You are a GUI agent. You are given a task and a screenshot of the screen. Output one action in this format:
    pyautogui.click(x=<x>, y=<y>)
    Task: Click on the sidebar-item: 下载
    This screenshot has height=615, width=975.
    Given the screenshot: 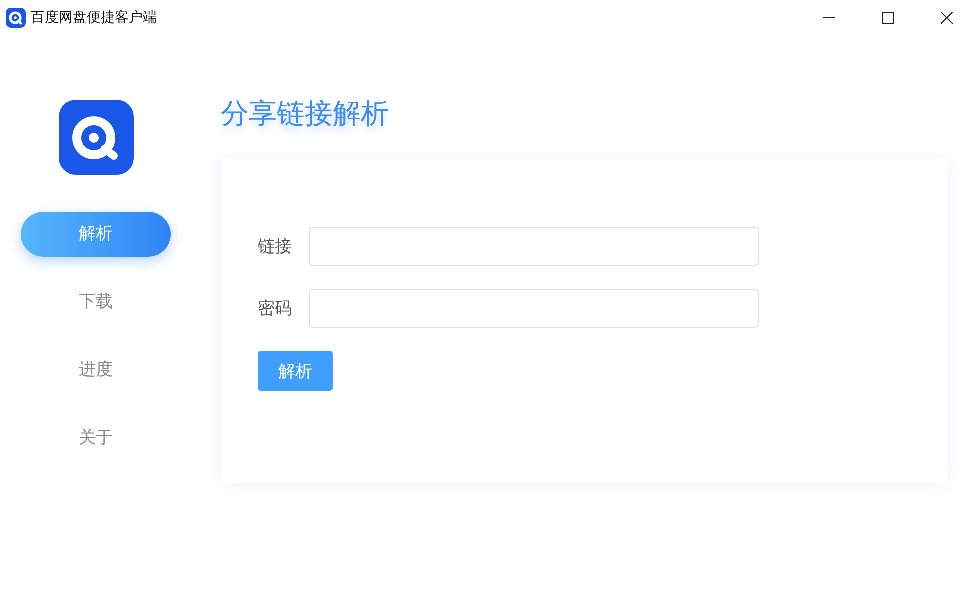 What is the action you would take?
    pyautogui.click(x=96, y=302)
    